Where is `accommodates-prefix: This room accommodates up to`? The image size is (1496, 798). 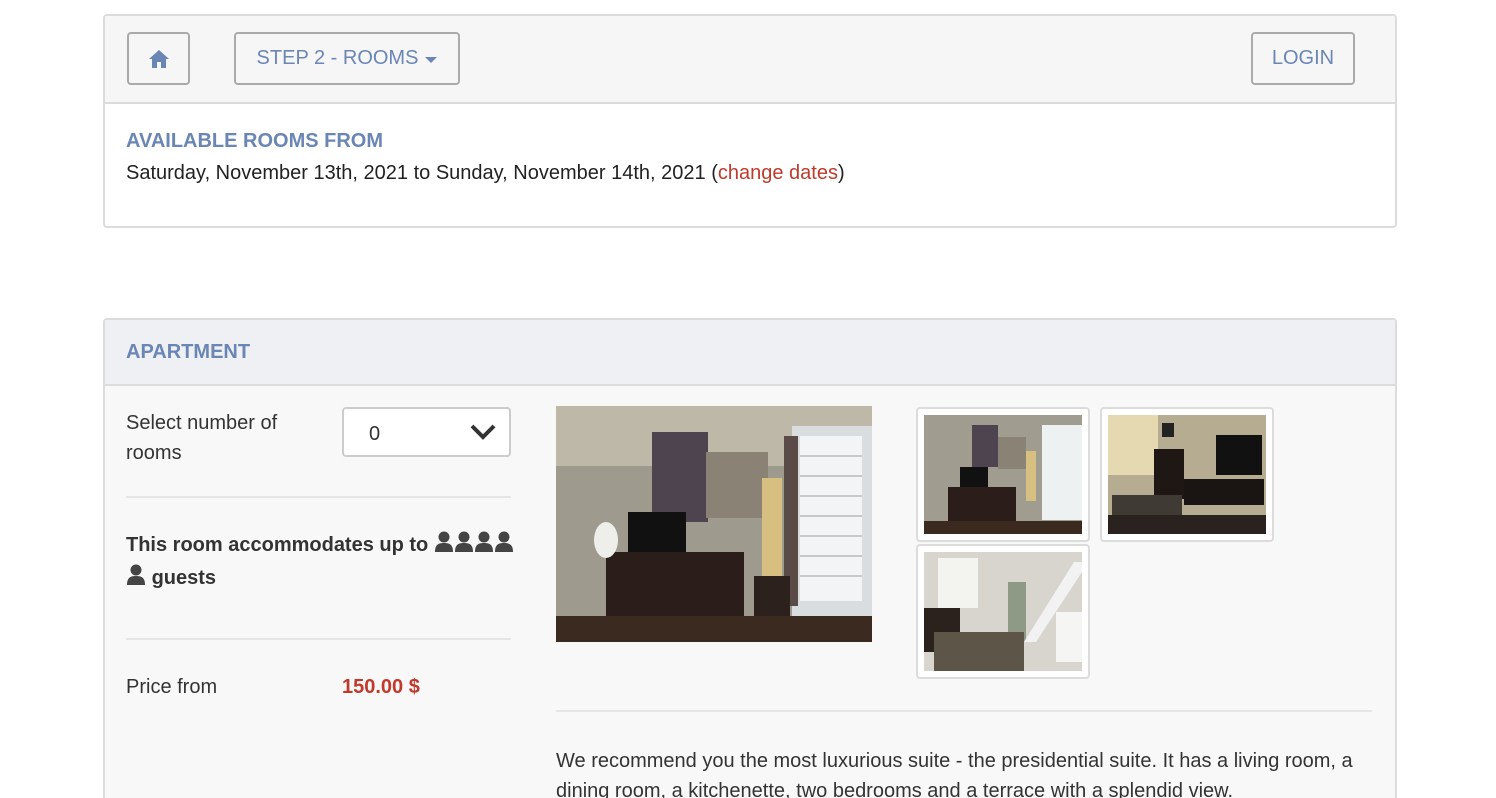
accommodates-prefix: This room accommodates up to is located at coordinates (277, 545).